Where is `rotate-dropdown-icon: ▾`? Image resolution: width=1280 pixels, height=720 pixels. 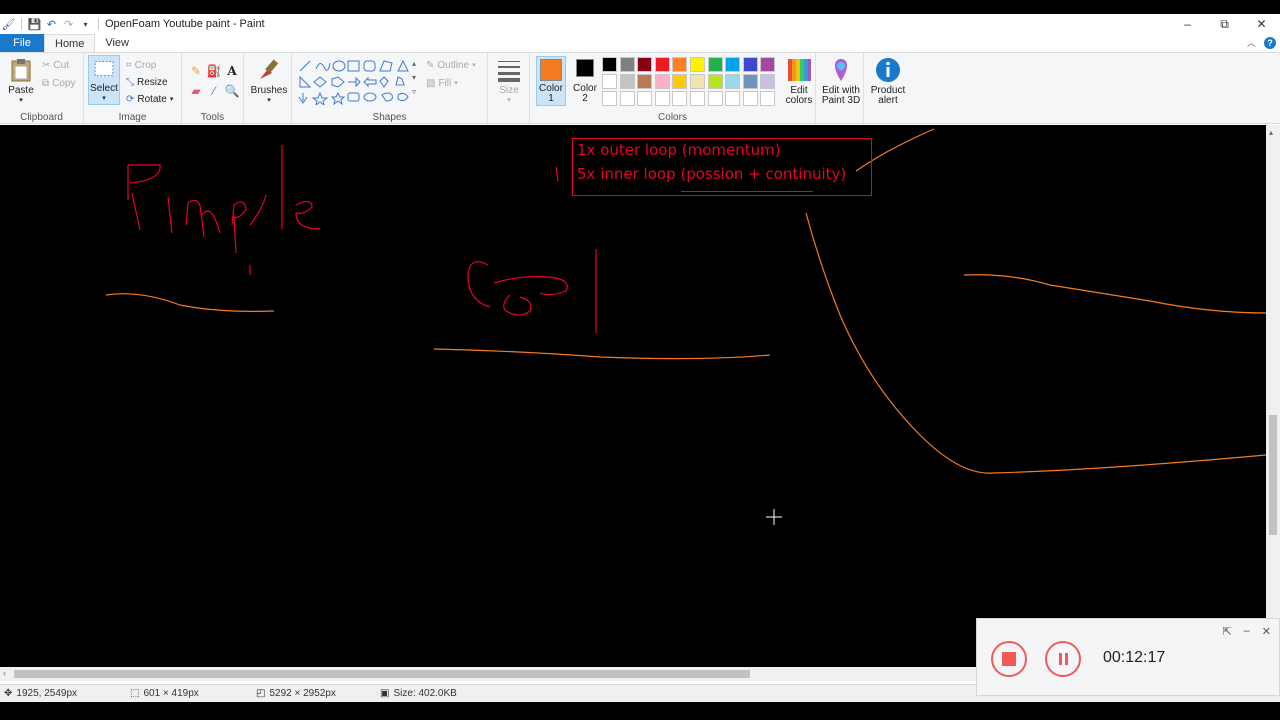 rotate-dropdown-icon: ▾ is located at coordinates (171, 99).